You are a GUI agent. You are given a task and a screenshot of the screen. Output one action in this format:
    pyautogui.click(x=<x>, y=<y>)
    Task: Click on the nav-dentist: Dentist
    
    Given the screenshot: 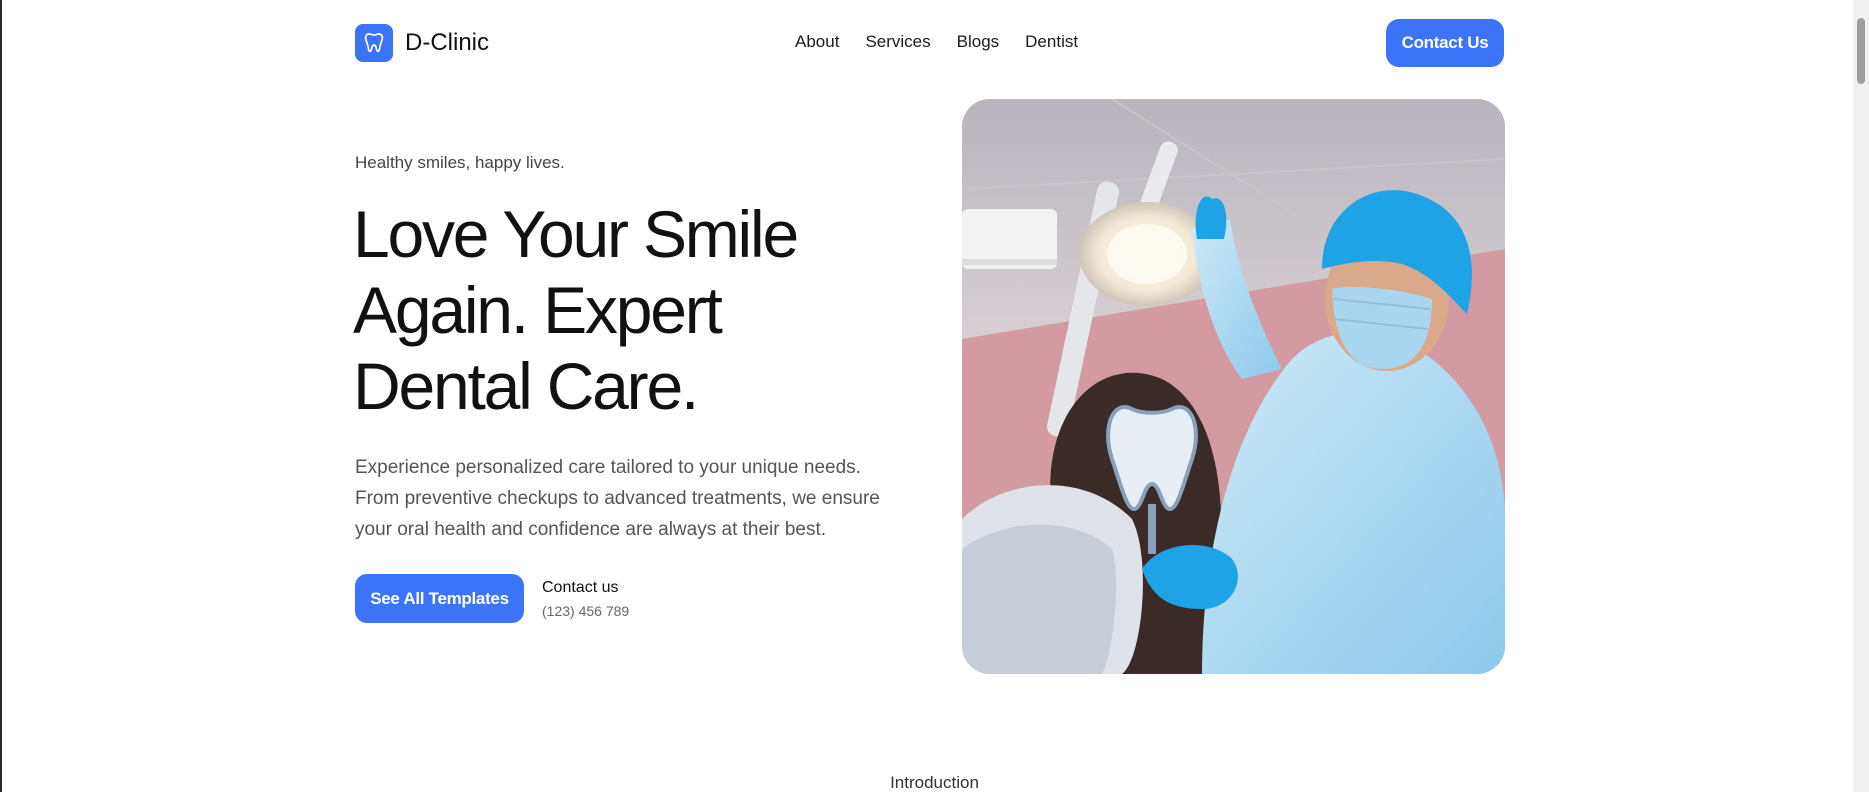 What is the action you would take?
    pyautogui.click(x=1051, y=42)
    